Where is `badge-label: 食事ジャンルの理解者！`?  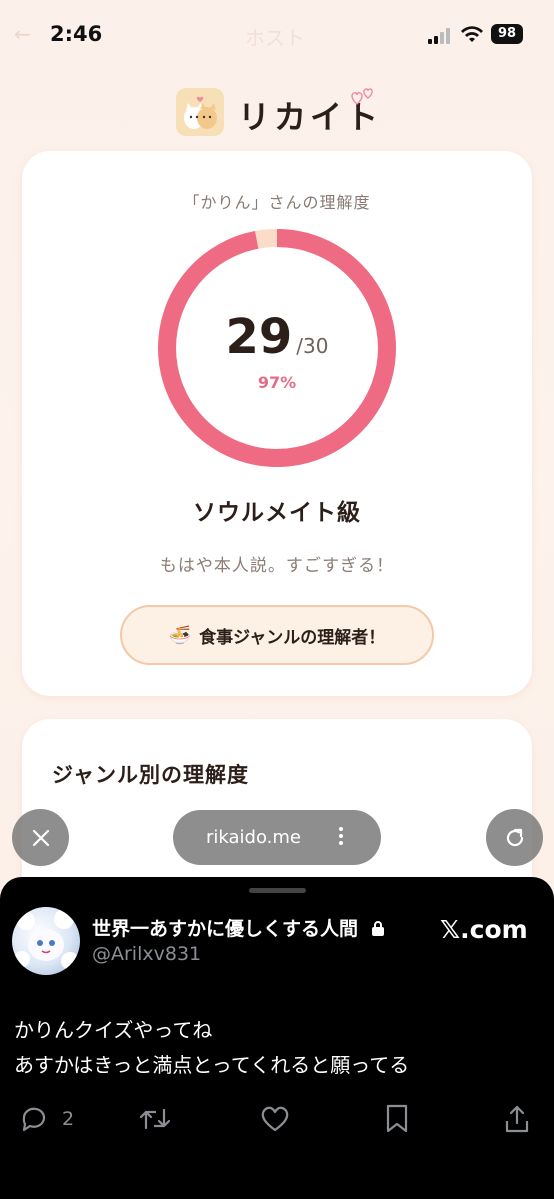 badge-label: 食事ジャンルの理解者！ is located at coordinates (292, 637).